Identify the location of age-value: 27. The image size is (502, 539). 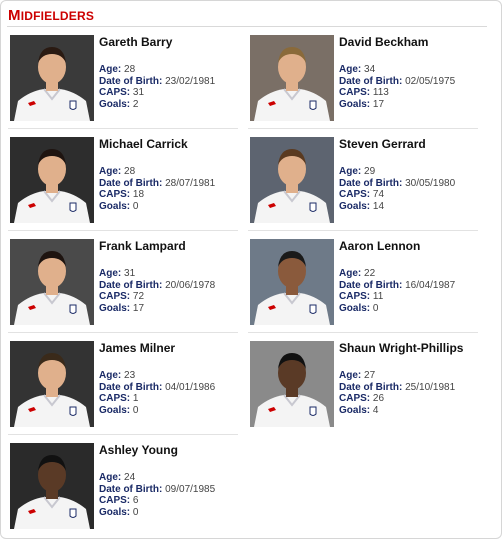
(370, 375).